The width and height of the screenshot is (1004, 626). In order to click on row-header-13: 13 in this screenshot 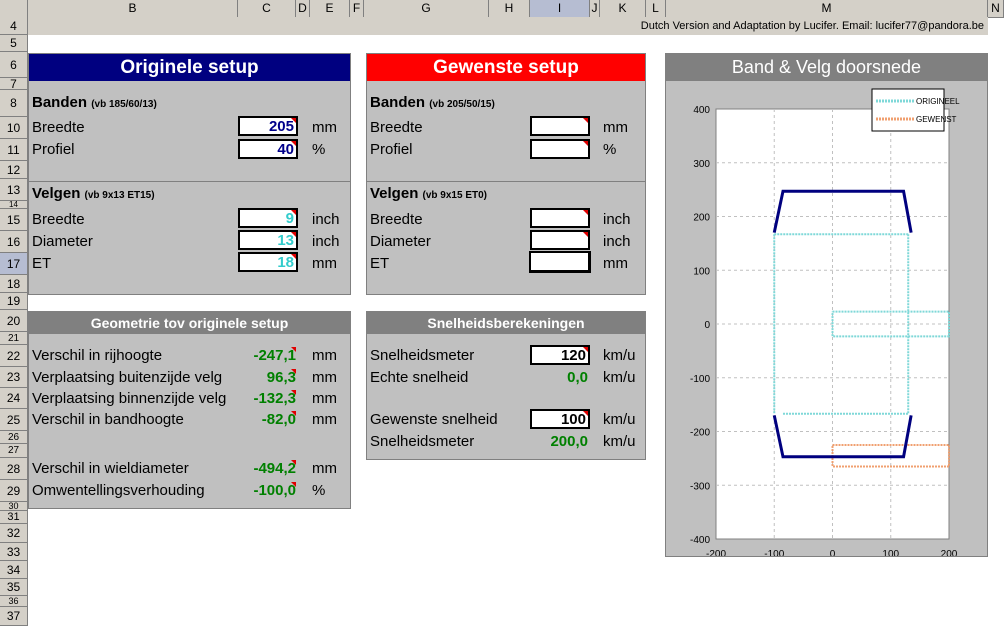, I will do `click(13, 190)`.